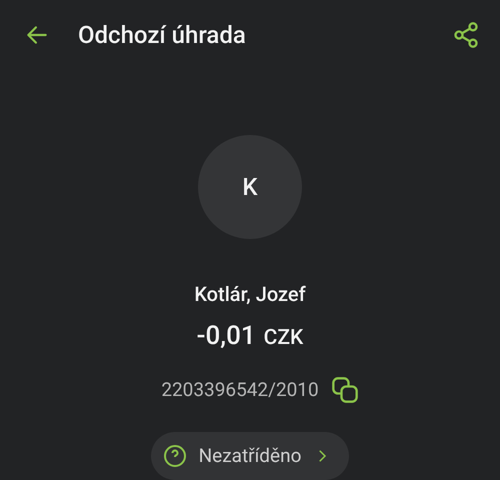 The width and height of the screenshot is (500, 480). I want to click on payee-name: Kotlár, Jozef, so click(250, 294).